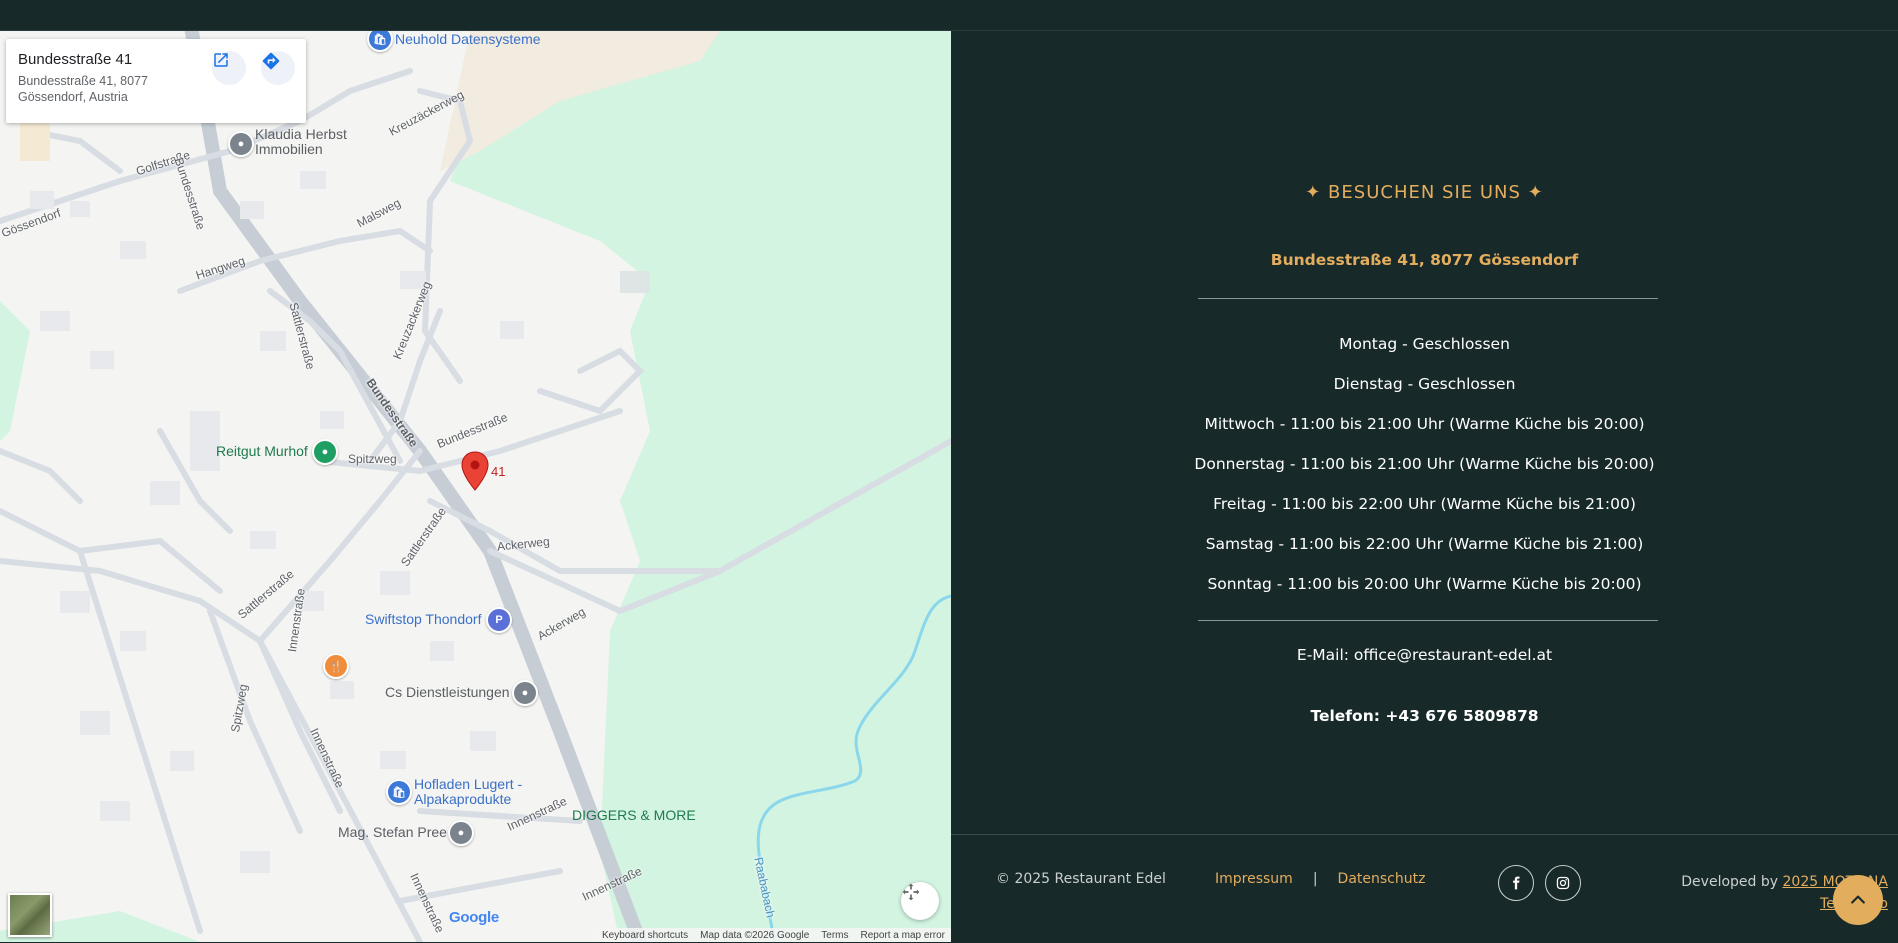 The image size is (1898, 943). What do you see at coordinates (499, 620) in the screenshot?
I see `poi-parking-icon: P` at bounding box center [499, 620].